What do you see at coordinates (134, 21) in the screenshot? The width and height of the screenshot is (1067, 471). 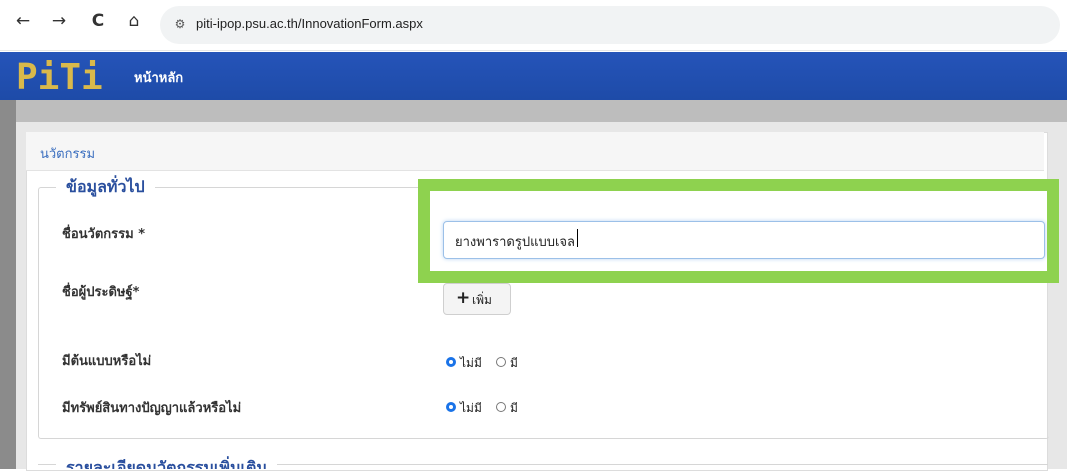 I see `home-icon: ⌂` at bounding box center [134, 21].